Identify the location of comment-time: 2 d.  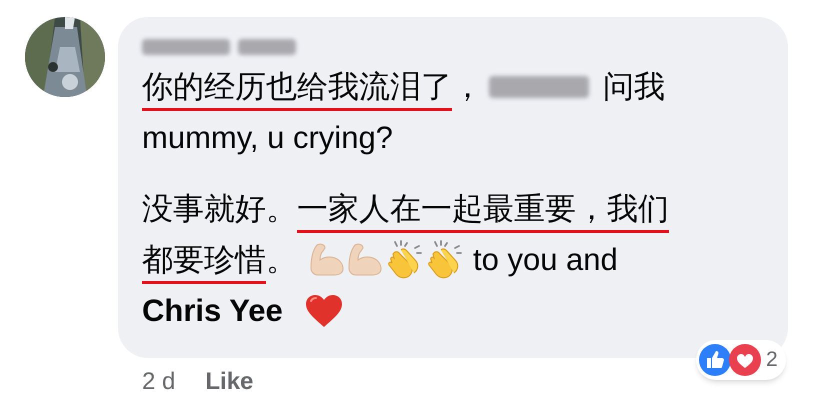
(159, 382).